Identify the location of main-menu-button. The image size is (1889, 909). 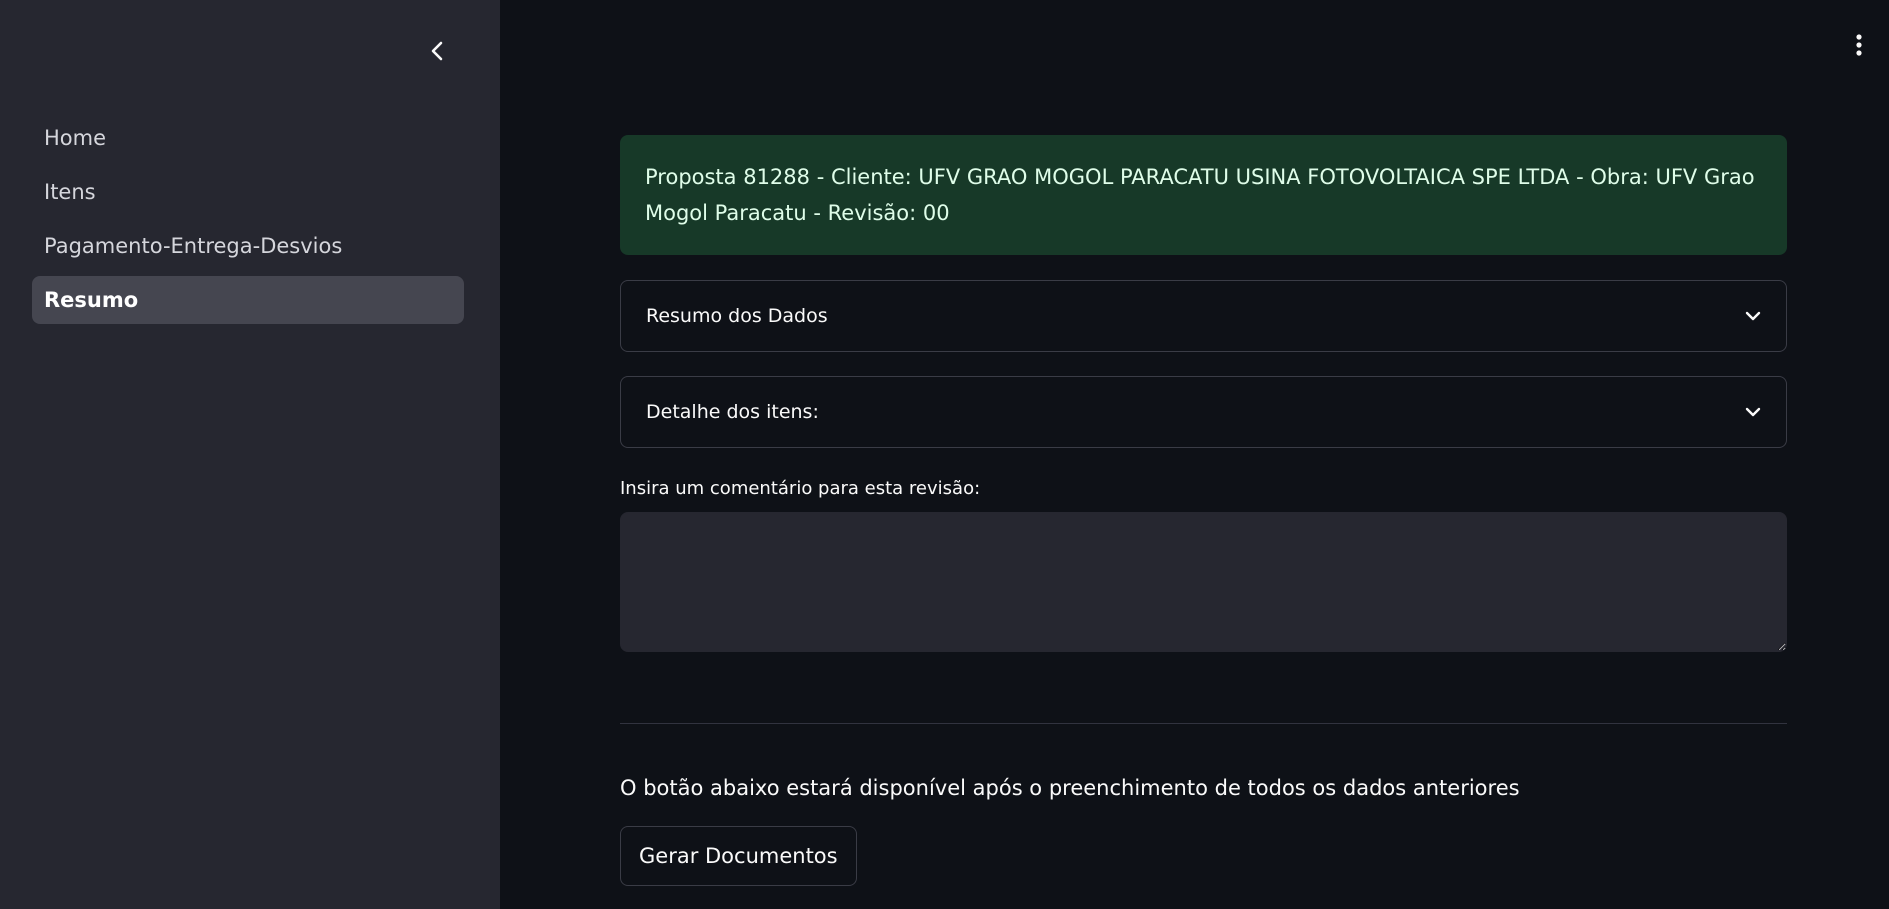
(1859, 45).